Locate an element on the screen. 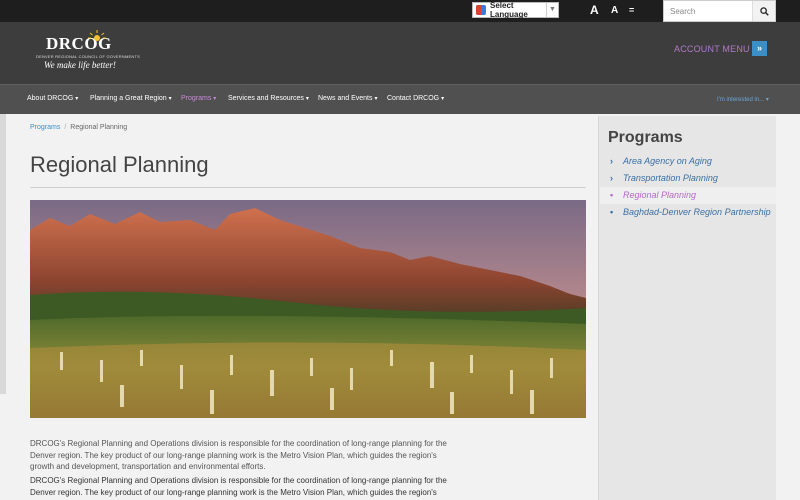  search-input is located at coordinates (708, 11).